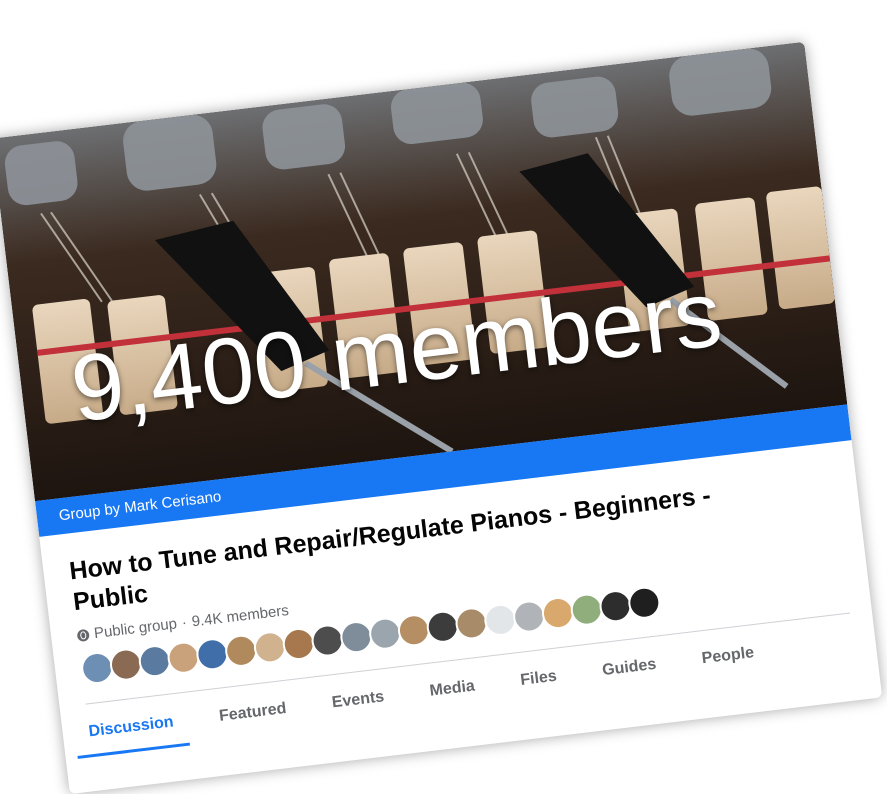 The width and height of the screenshot is (887, 794). Describe the element at coordinates (83, 635) in the screenshot. I see `globe-icon` at that location.